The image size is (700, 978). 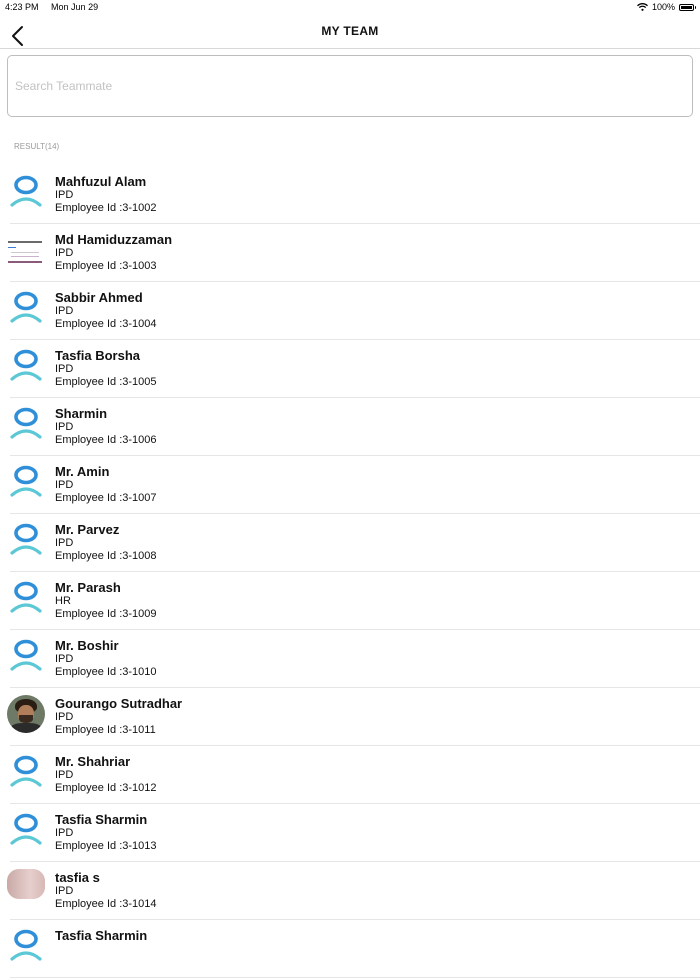 I want to click on team-member-row: Tasfia Sharmin IPD Employee Id :3-1013, so click(x=350, y=833).